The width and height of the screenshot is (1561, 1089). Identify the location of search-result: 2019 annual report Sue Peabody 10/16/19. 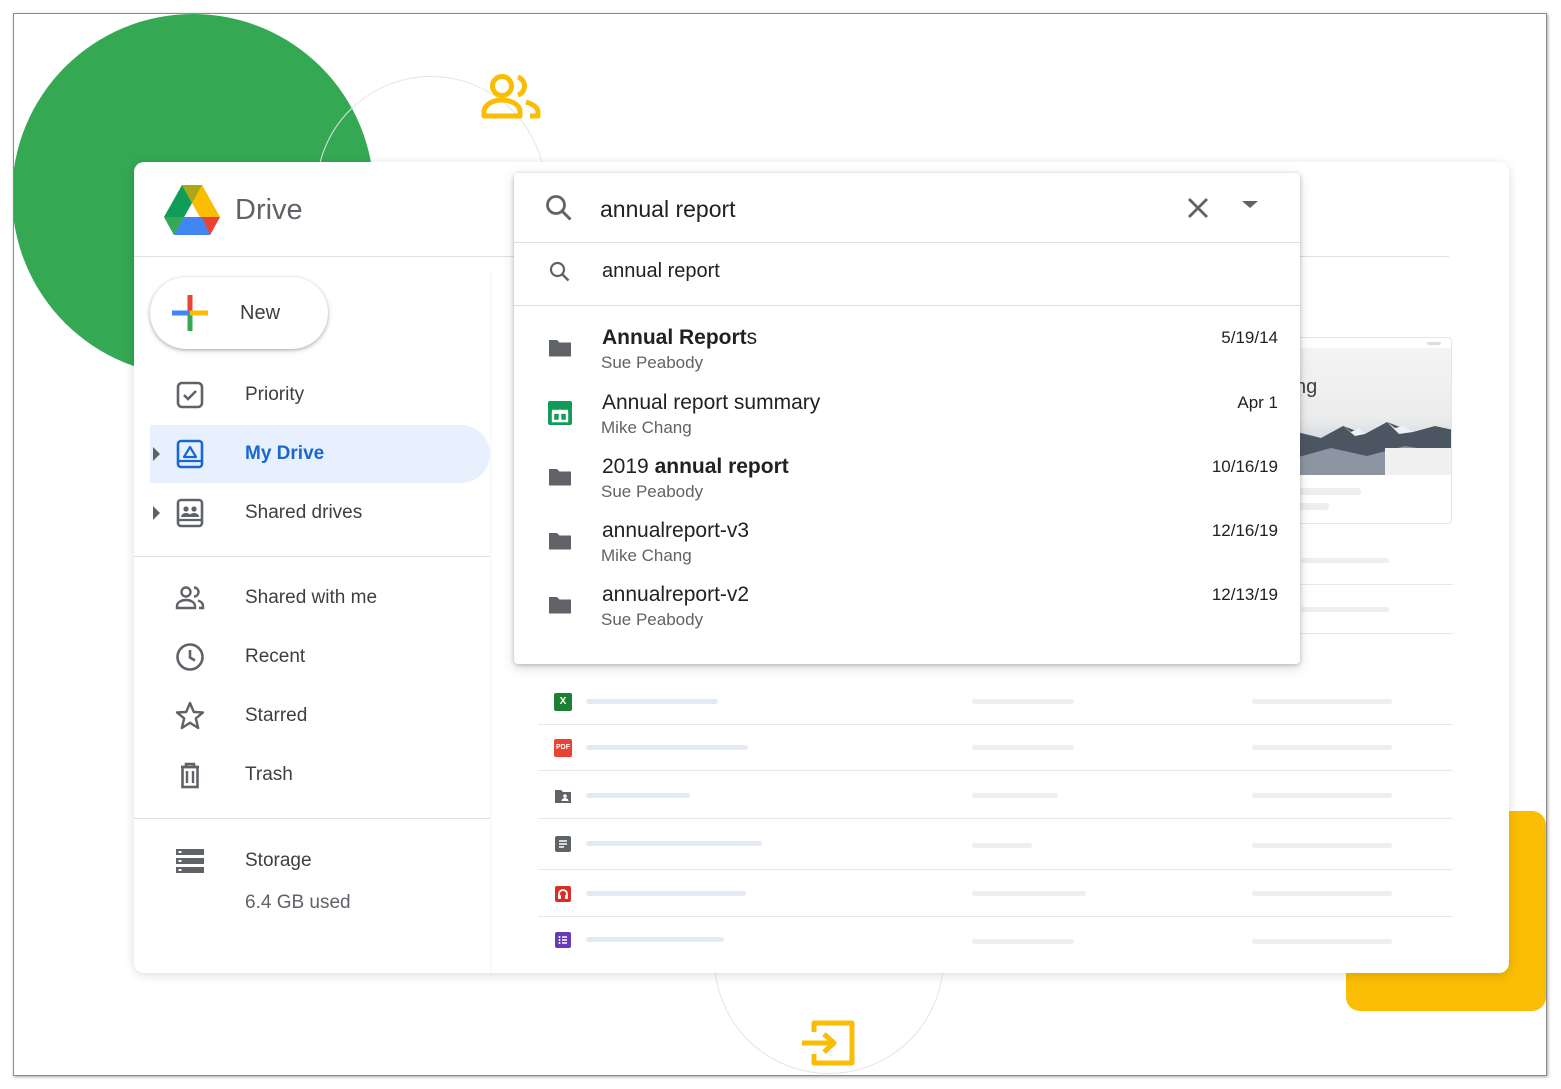
(907, 482).